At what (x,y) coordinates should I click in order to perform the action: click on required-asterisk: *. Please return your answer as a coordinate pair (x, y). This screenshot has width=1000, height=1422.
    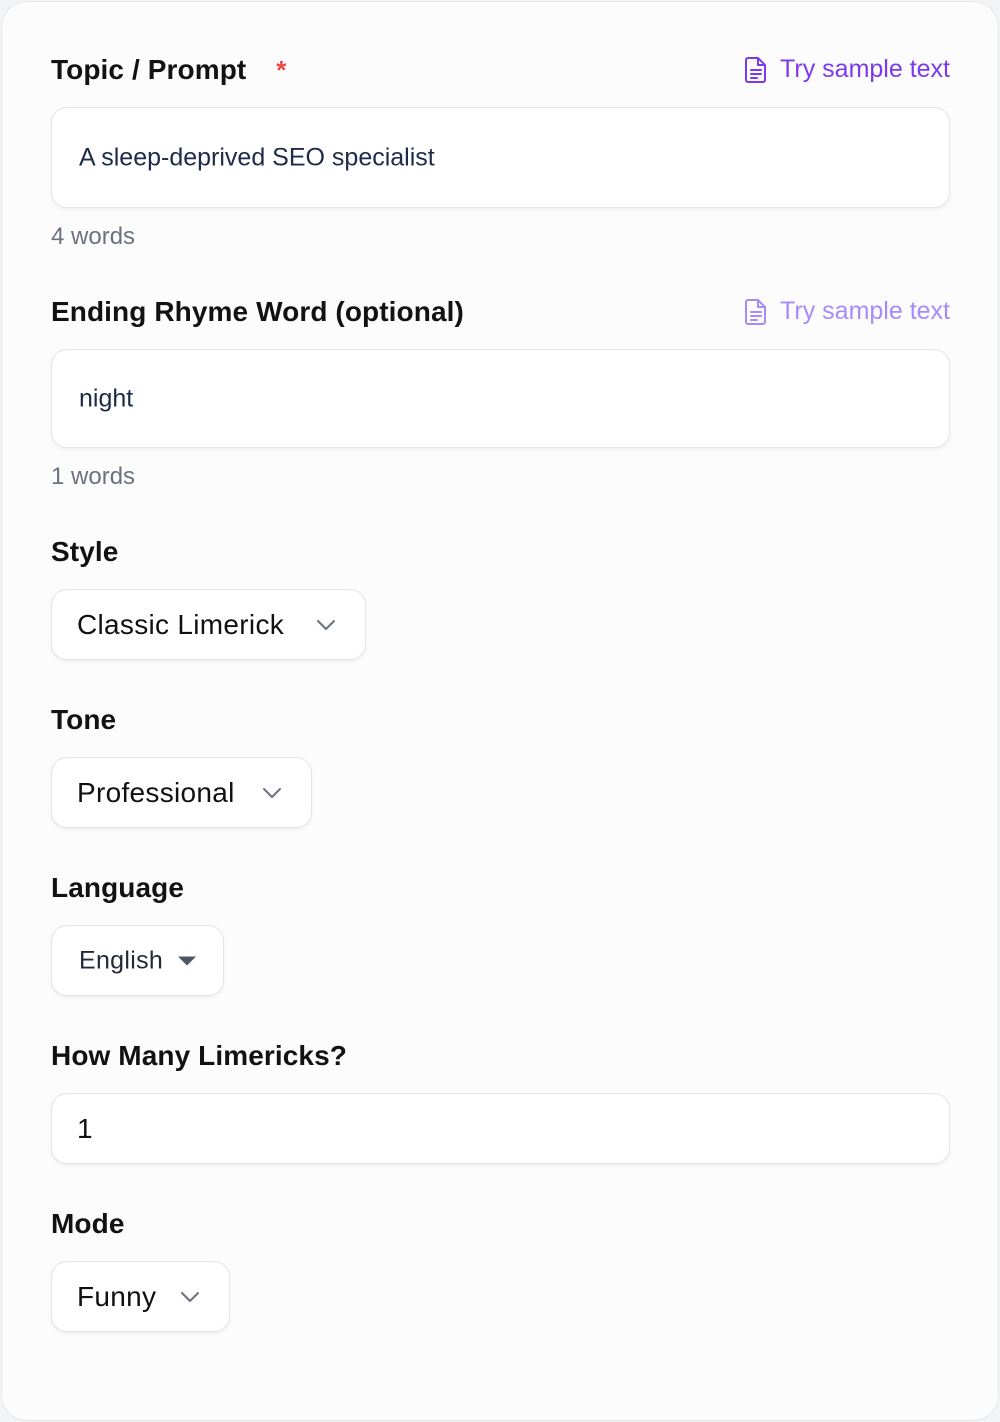
    Looking at the image, I should click on (281, 70).